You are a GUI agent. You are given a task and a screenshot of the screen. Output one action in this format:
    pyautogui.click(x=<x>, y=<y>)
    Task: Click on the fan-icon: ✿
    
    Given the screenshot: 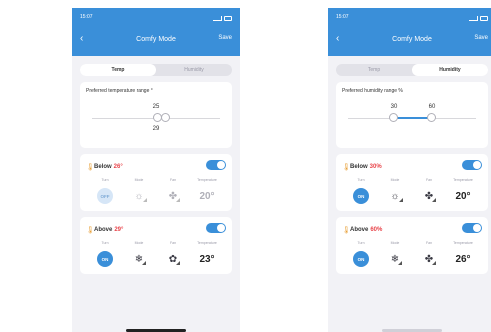 What is the action you would take?
    pyautogui.click(x=175, y=259)
    